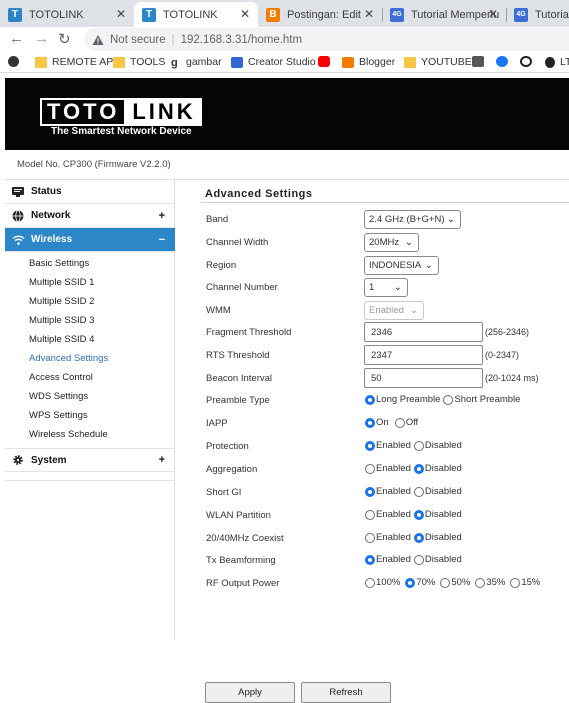 This screenshot has height=703, width=569. I want to click on sidebar-section-network: Network +, so click(90, 216).